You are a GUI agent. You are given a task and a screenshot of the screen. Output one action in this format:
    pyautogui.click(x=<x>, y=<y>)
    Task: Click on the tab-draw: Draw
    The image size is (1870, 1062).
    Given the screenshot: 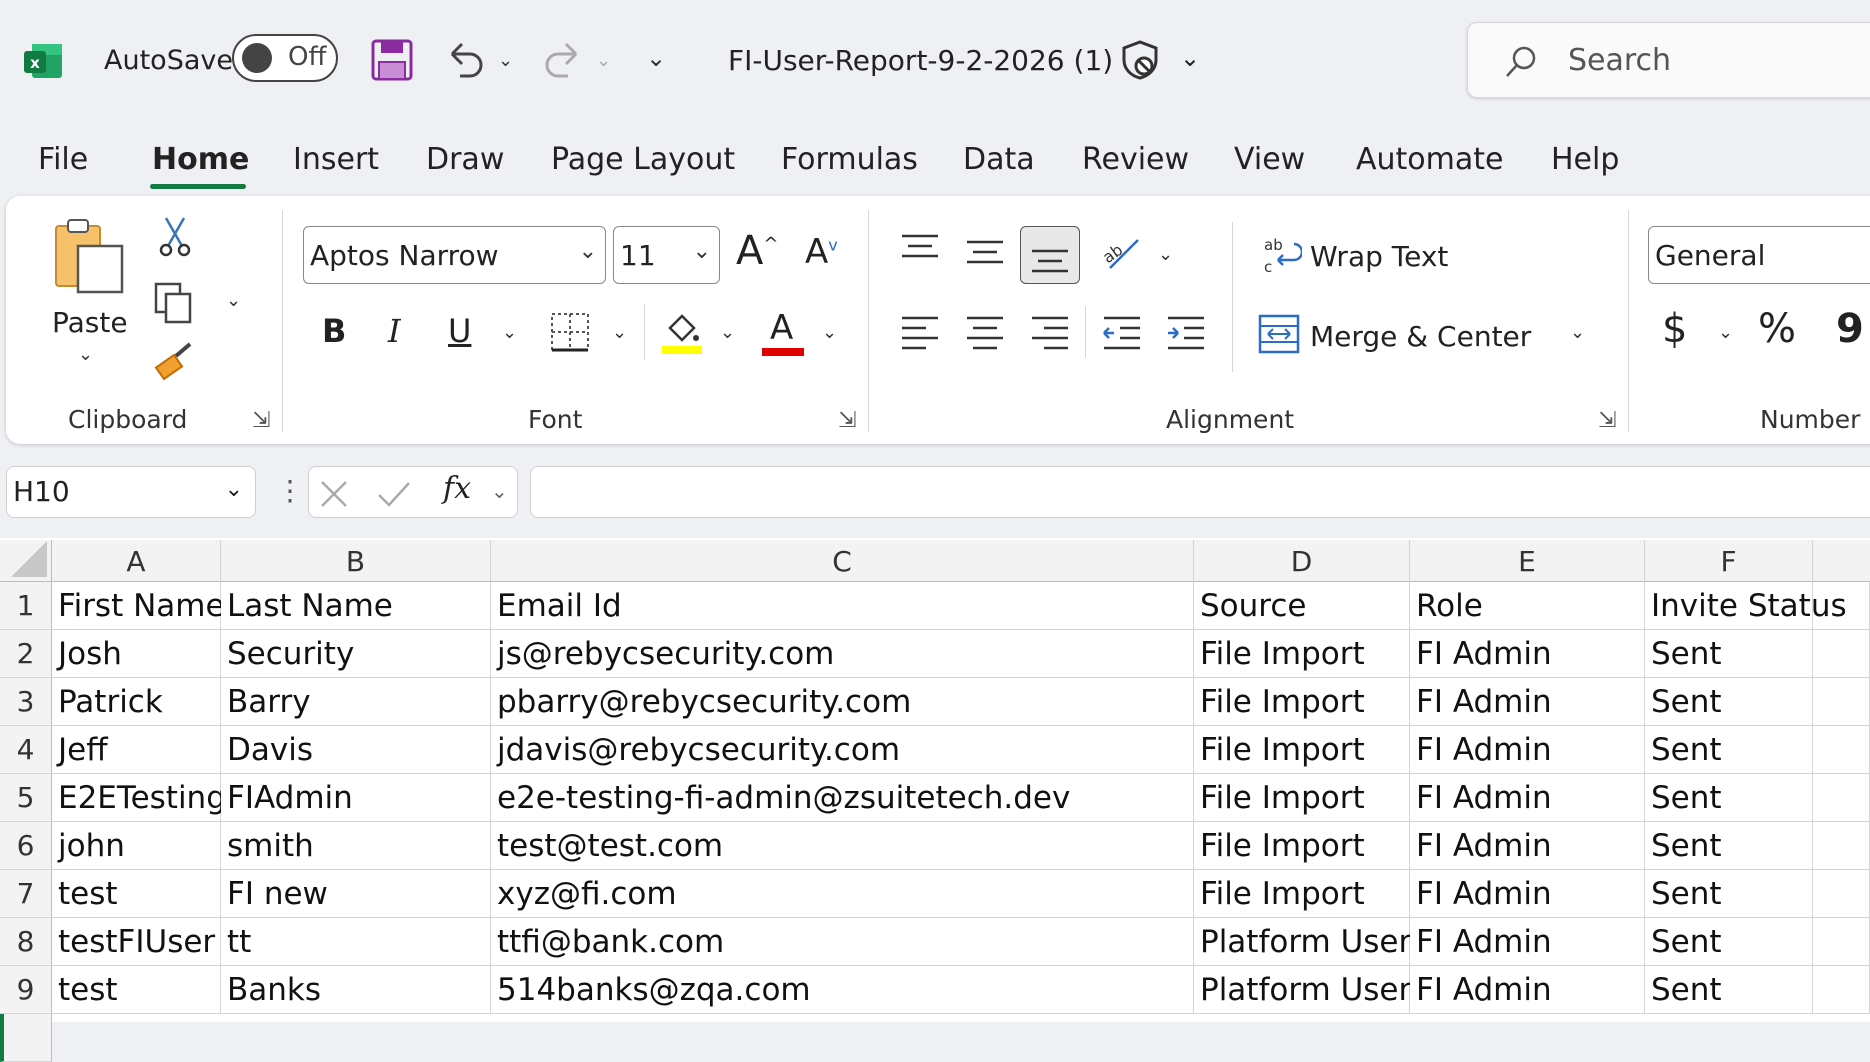 What is the action you would take?
    pyautogui.click(x=465, y=159)
    